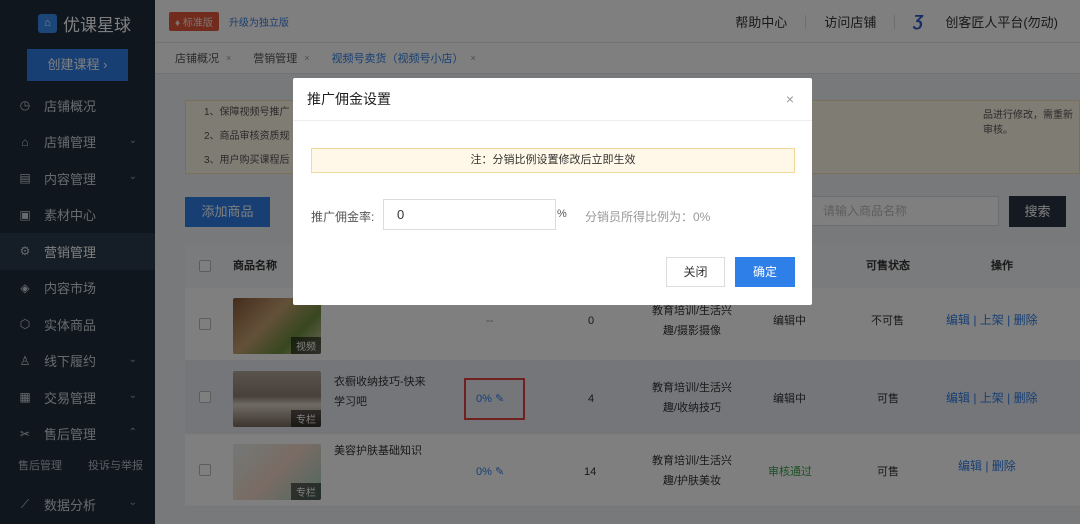 The width and height of the screenshot is (1080, 524). I want to click on rate-unit: %, so click(562, 214).